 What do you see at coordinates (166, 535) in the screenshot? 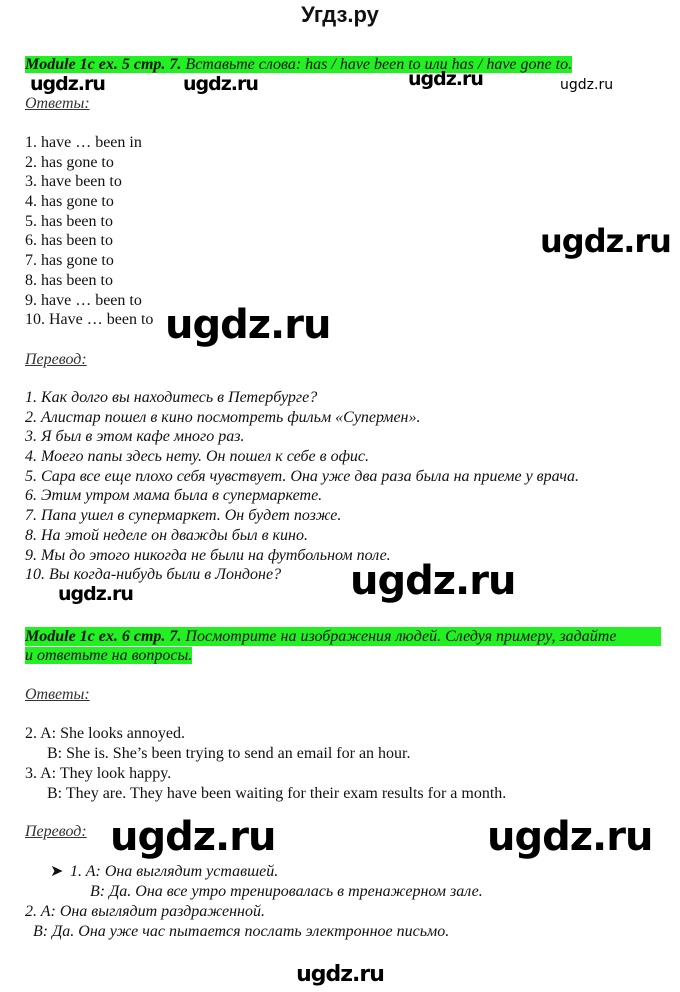
I see `translation-item: 8. На этой неделе он дважды был в кино.` at bounding box center [166, 535].